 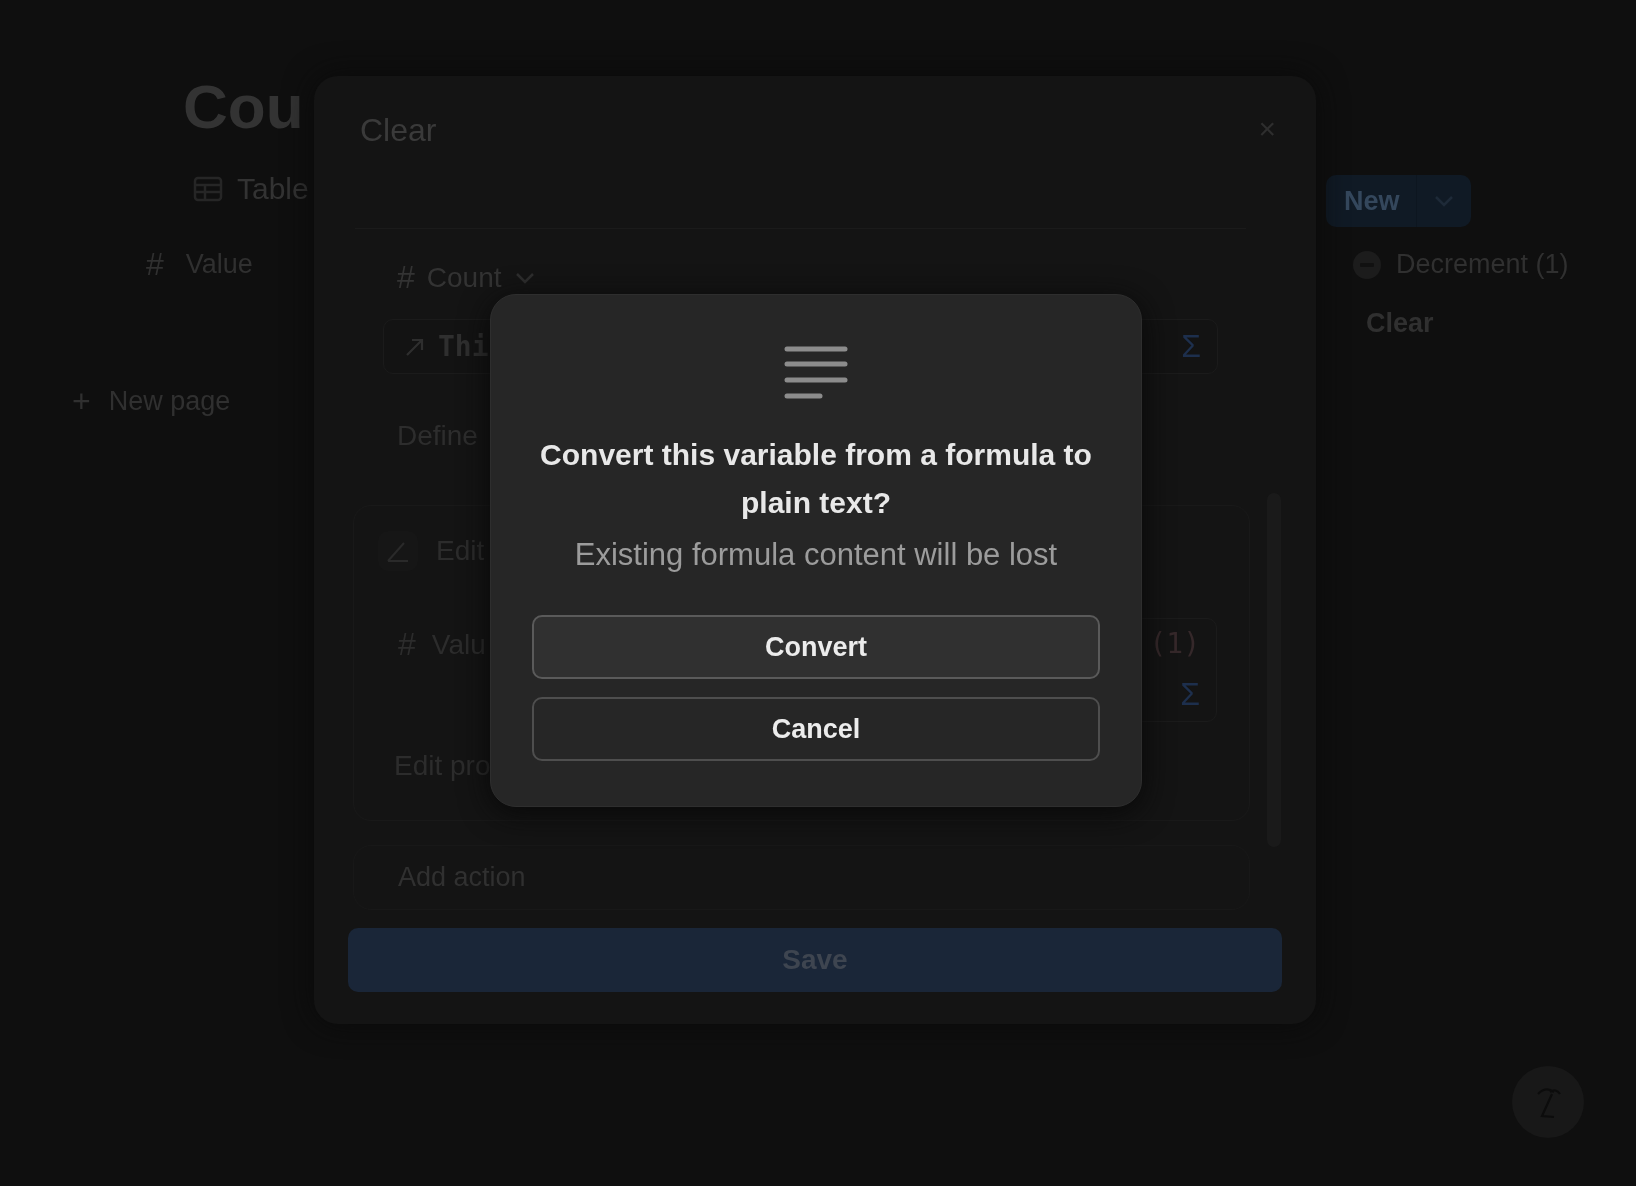 What do you see at coordinates (816, 555) in the screenshot?
I see `dialog-message: Existing formula content will be lost` at bounding box center [816, 555].